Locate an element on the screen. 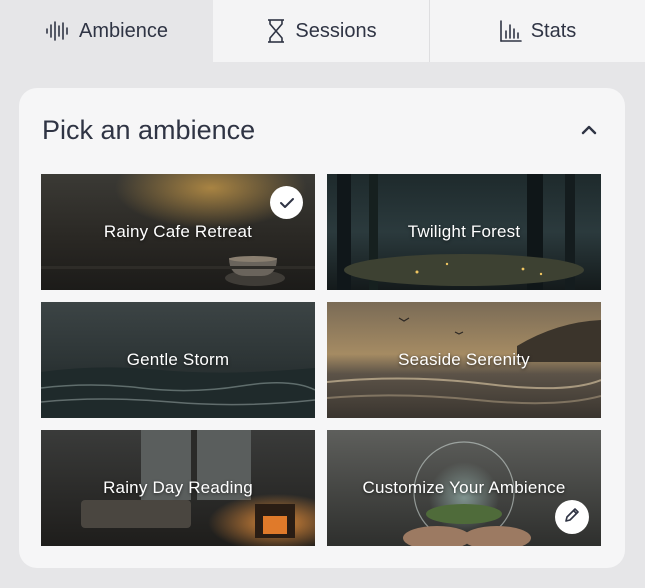 The height and width of the screenshot is (588, 645). ambience-label: Seaside Serenity is located at coordinates (464, 359).